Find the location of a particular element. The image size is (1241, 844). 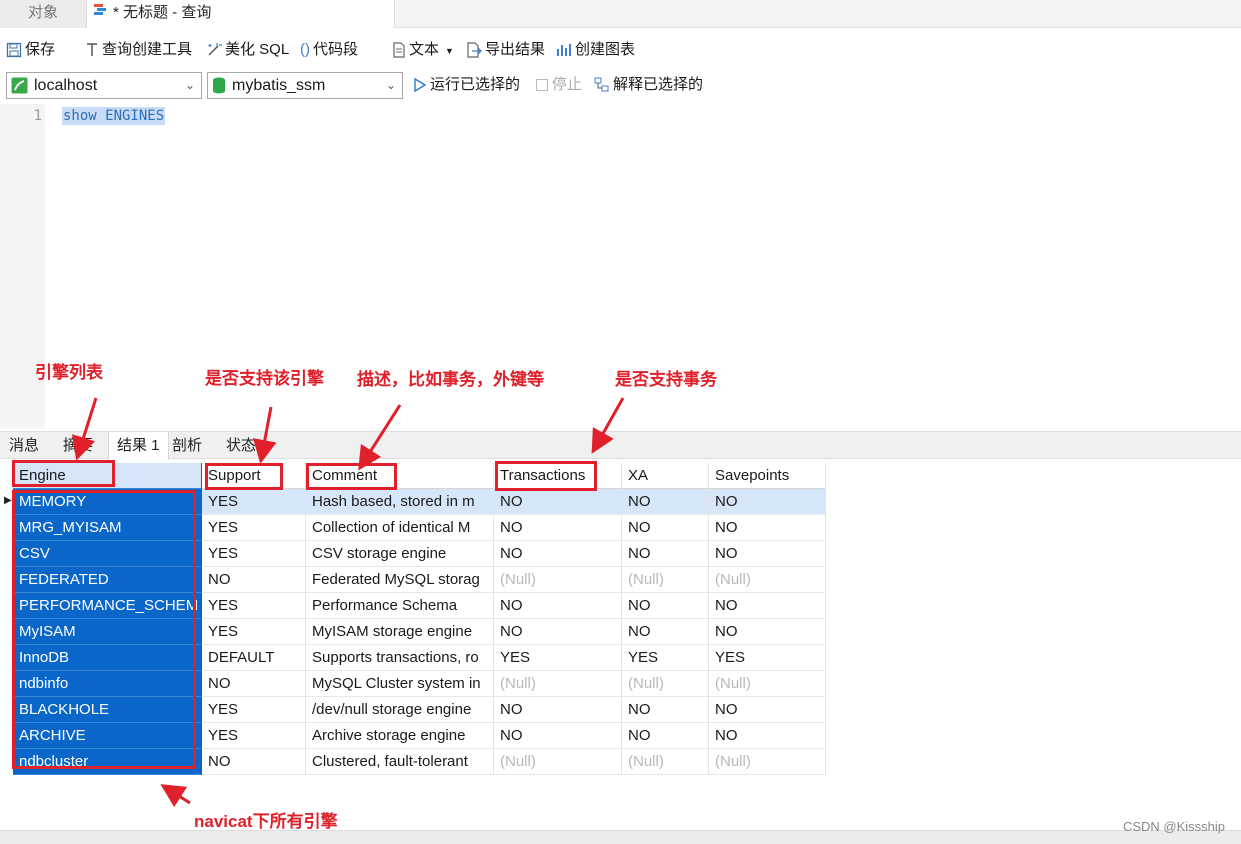

cell-comment: Collection of identical M is located at coordinates (400, 528).